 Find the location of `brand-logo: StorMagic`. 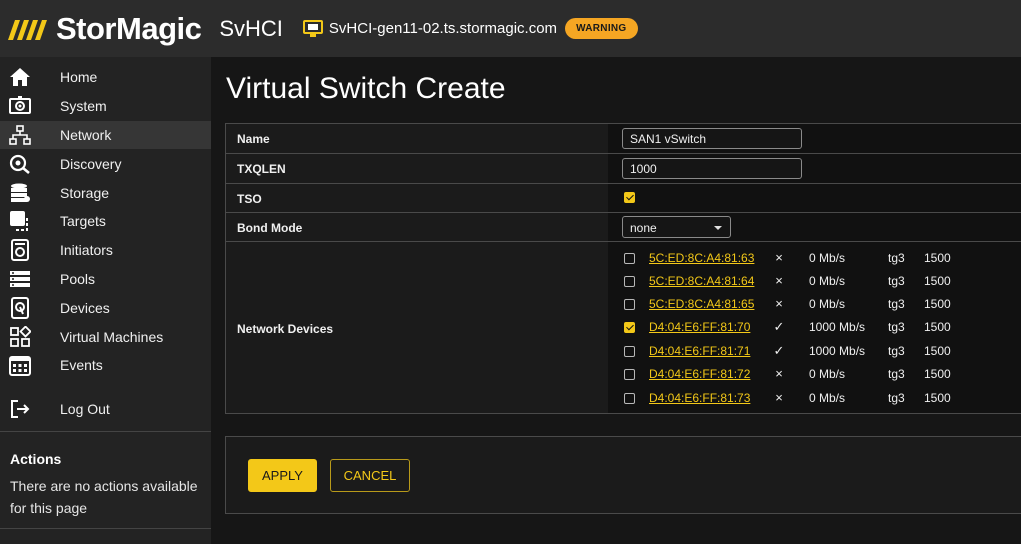

brand-logo: StorMagic is located at coordinates (104, 28).